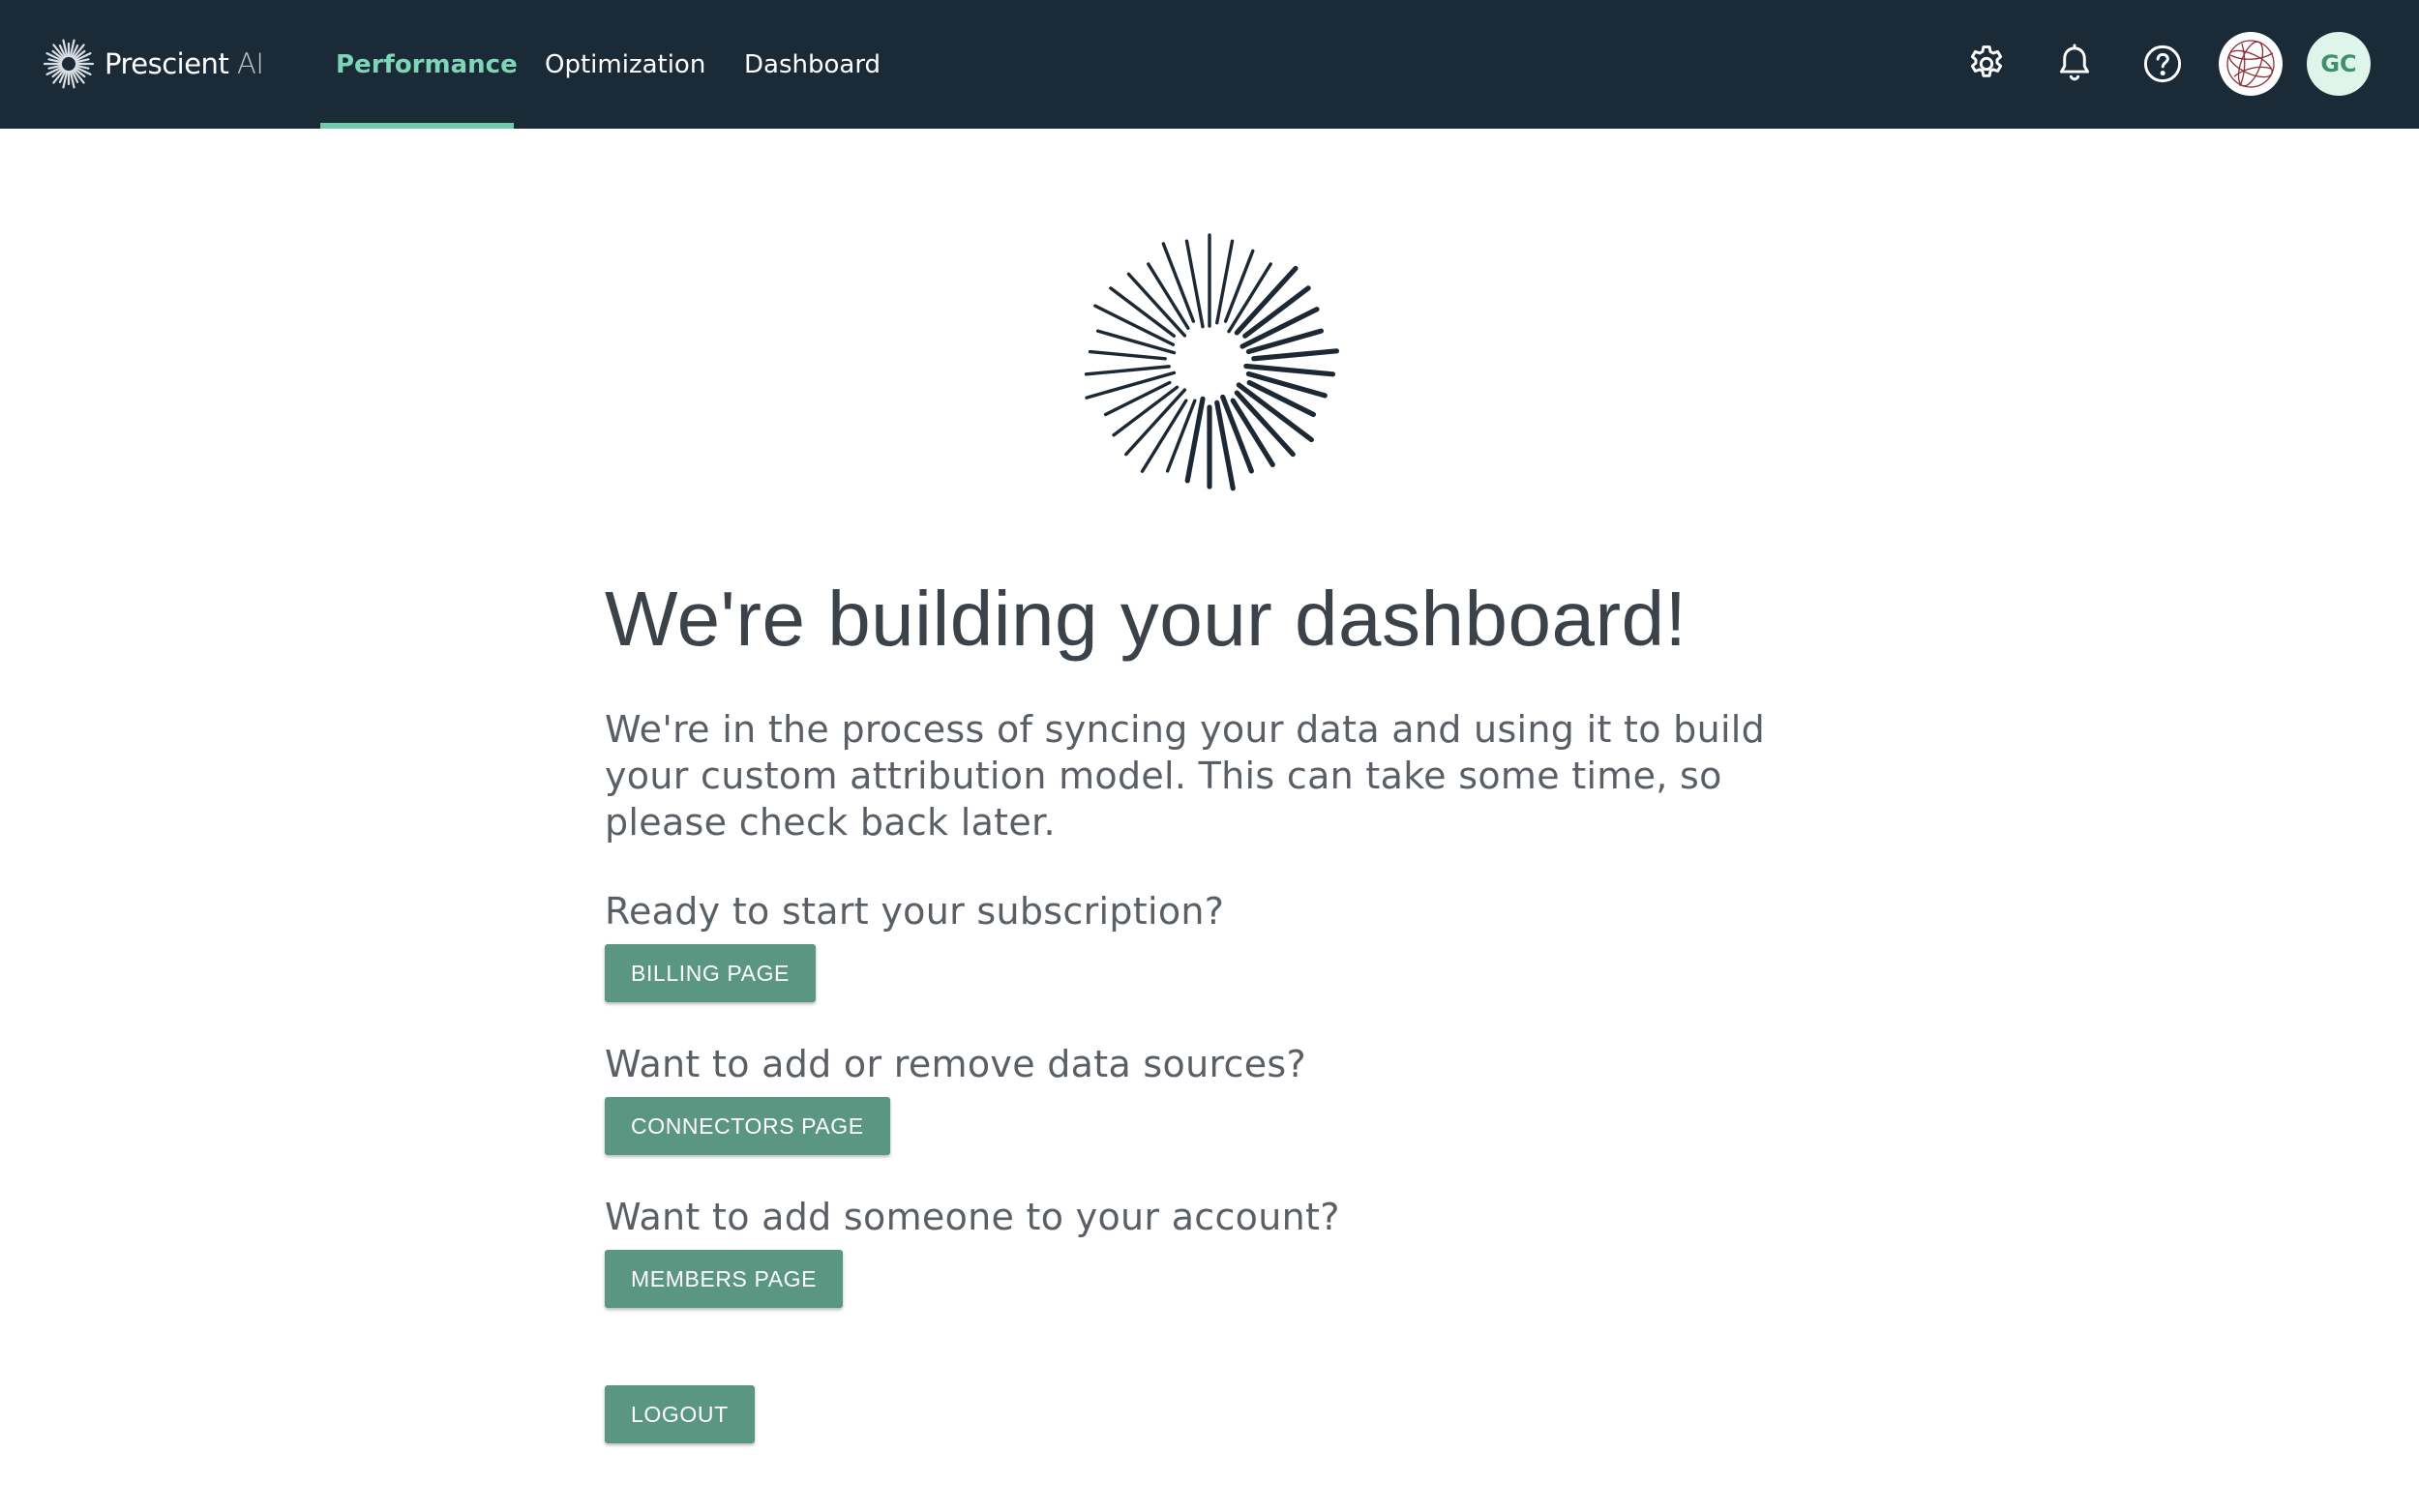 The image size is (2419, 1512). Describe the element at coordinates (973, 1217) in the screenshot. I see `members-prompt: Want to add someone to your account?` at that location.